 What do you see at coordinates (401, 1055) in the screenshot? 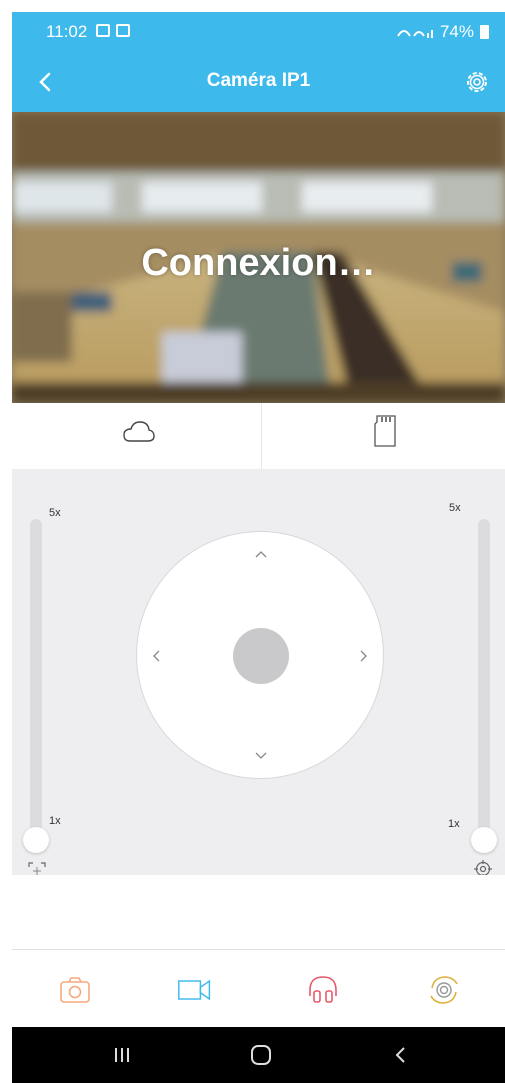
I see `system-back-icon` at bounding box center [401, 1055].